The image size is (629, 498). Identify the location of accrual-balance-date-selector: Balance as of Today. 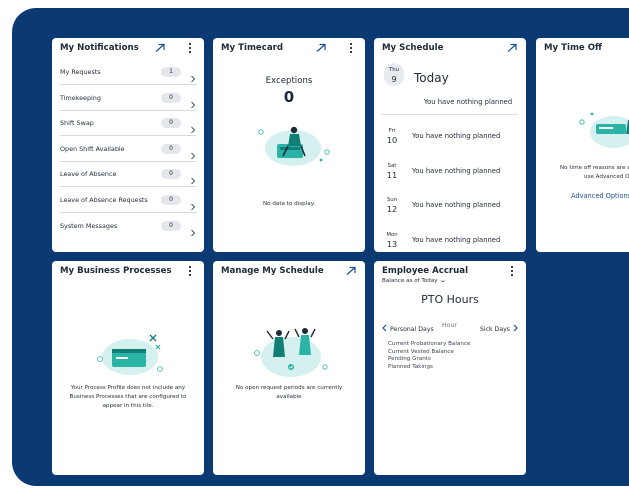
(413, 281).